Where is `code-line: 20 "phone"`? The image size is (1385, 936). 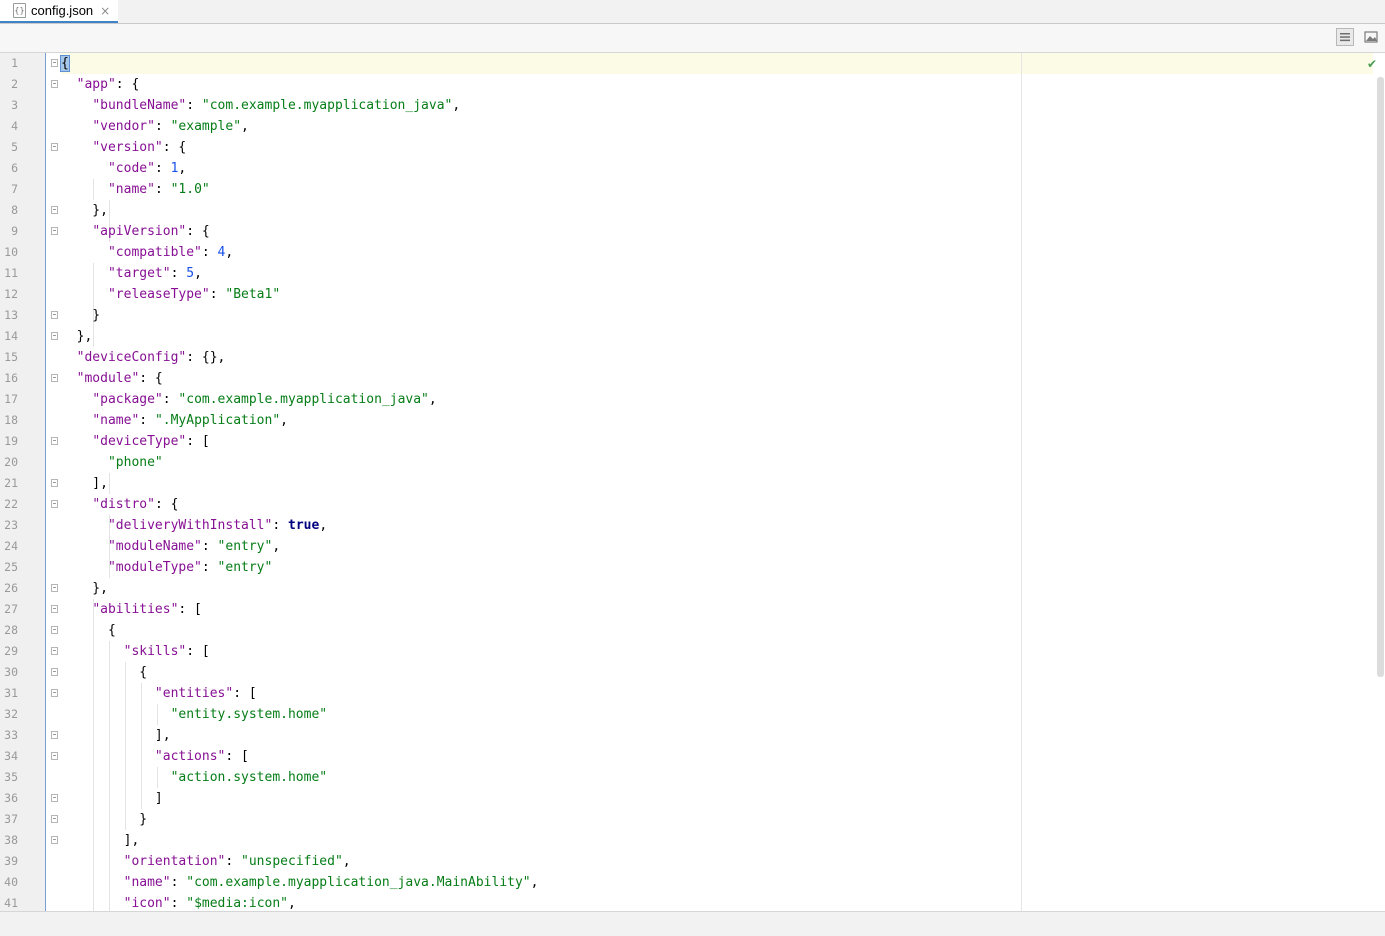 code-line: 20 "phone" is located at coordinates (500, 462).